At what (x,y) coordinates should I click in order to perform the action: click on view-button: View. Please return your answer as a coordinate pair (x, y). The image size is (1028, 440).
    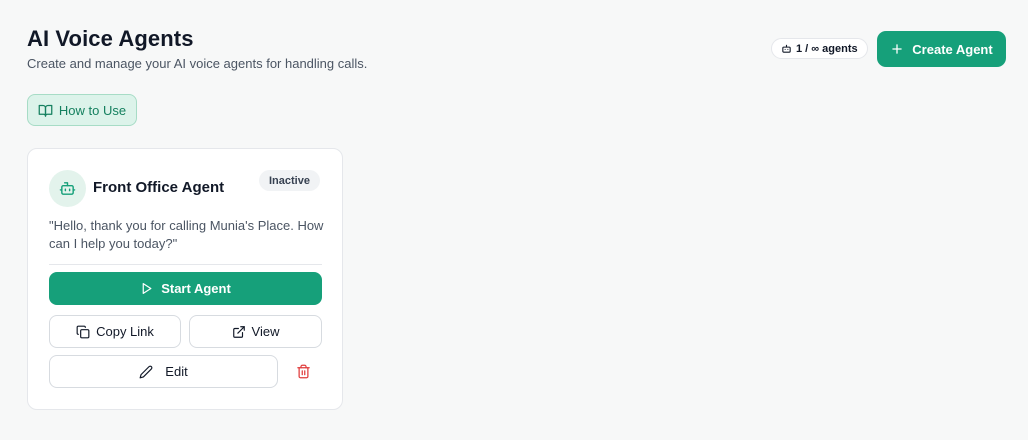
    Looking at the image, I should click on (255, 331).